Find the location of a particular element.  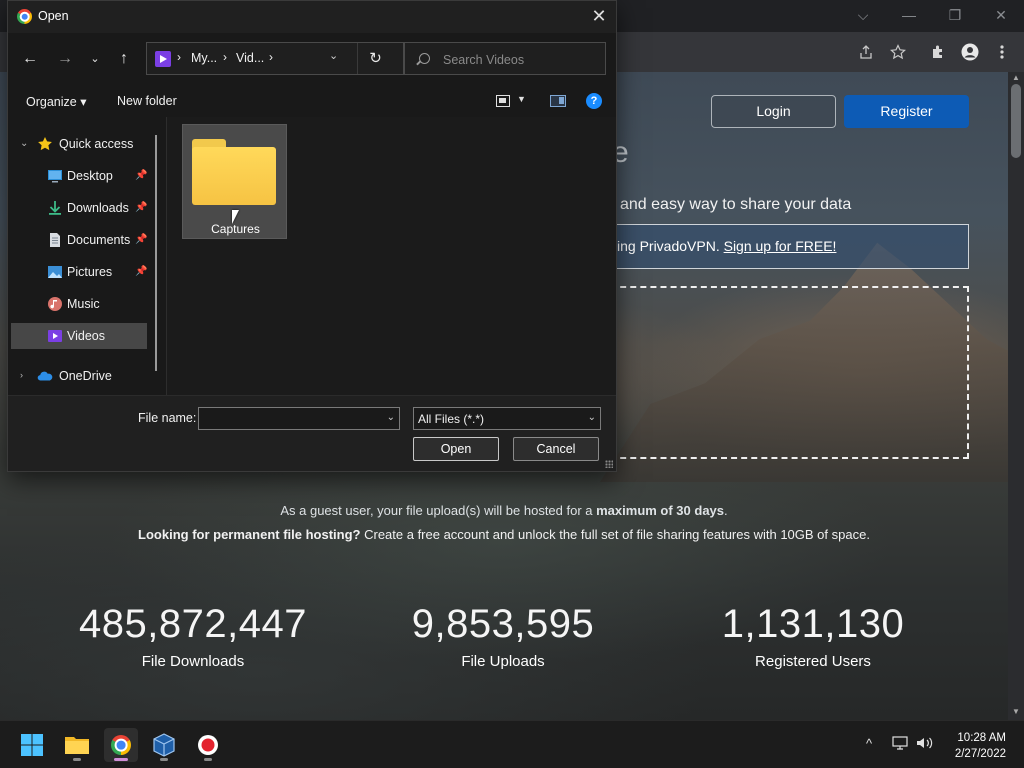

tab-search-icon: ⌵ is located at coordinates (863, 15).